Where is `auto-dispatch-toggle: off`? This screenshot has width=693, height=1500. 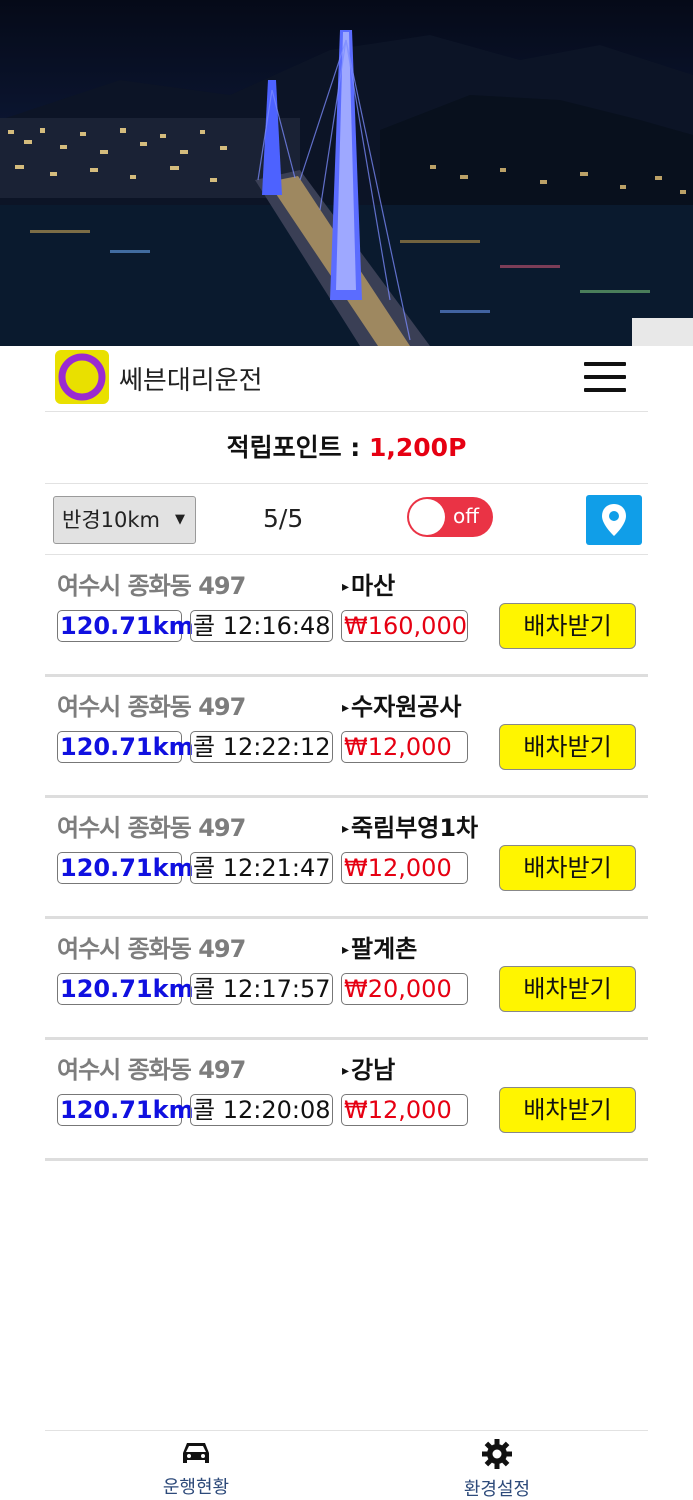 auto-dispatch-toggle: off is located at coordinates (450, 517).